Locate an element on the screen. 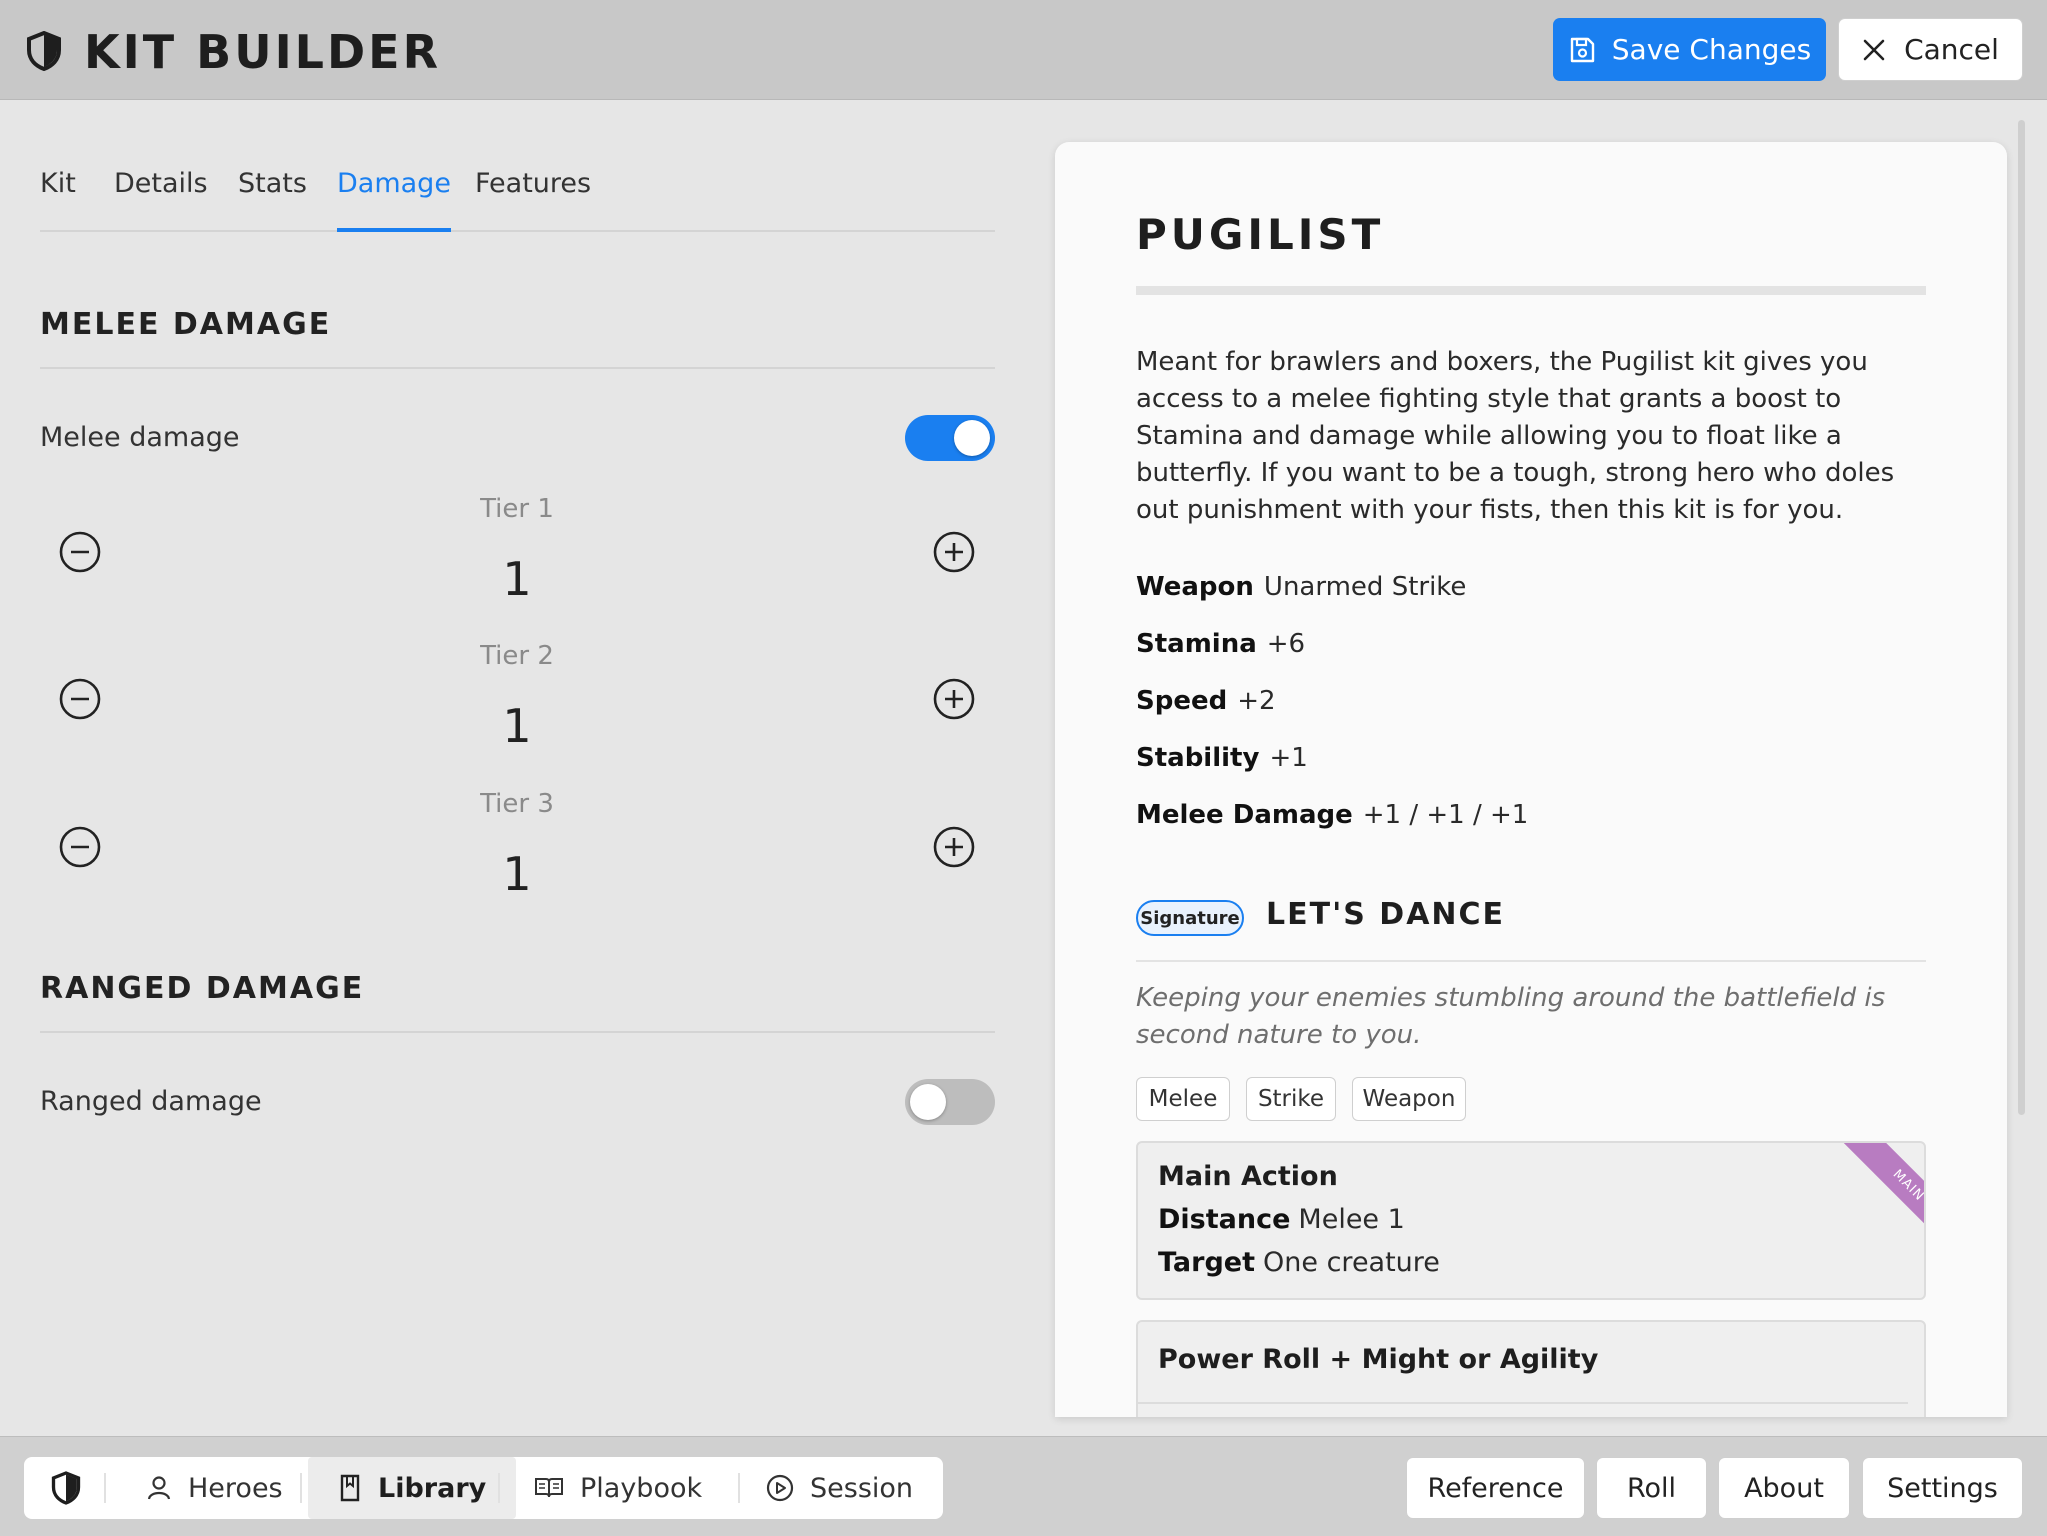 Image resolution: width=2047 pixels, height=1536 pixels. nav-heroes-label: Heroes is located at coordinates (235, 1488).